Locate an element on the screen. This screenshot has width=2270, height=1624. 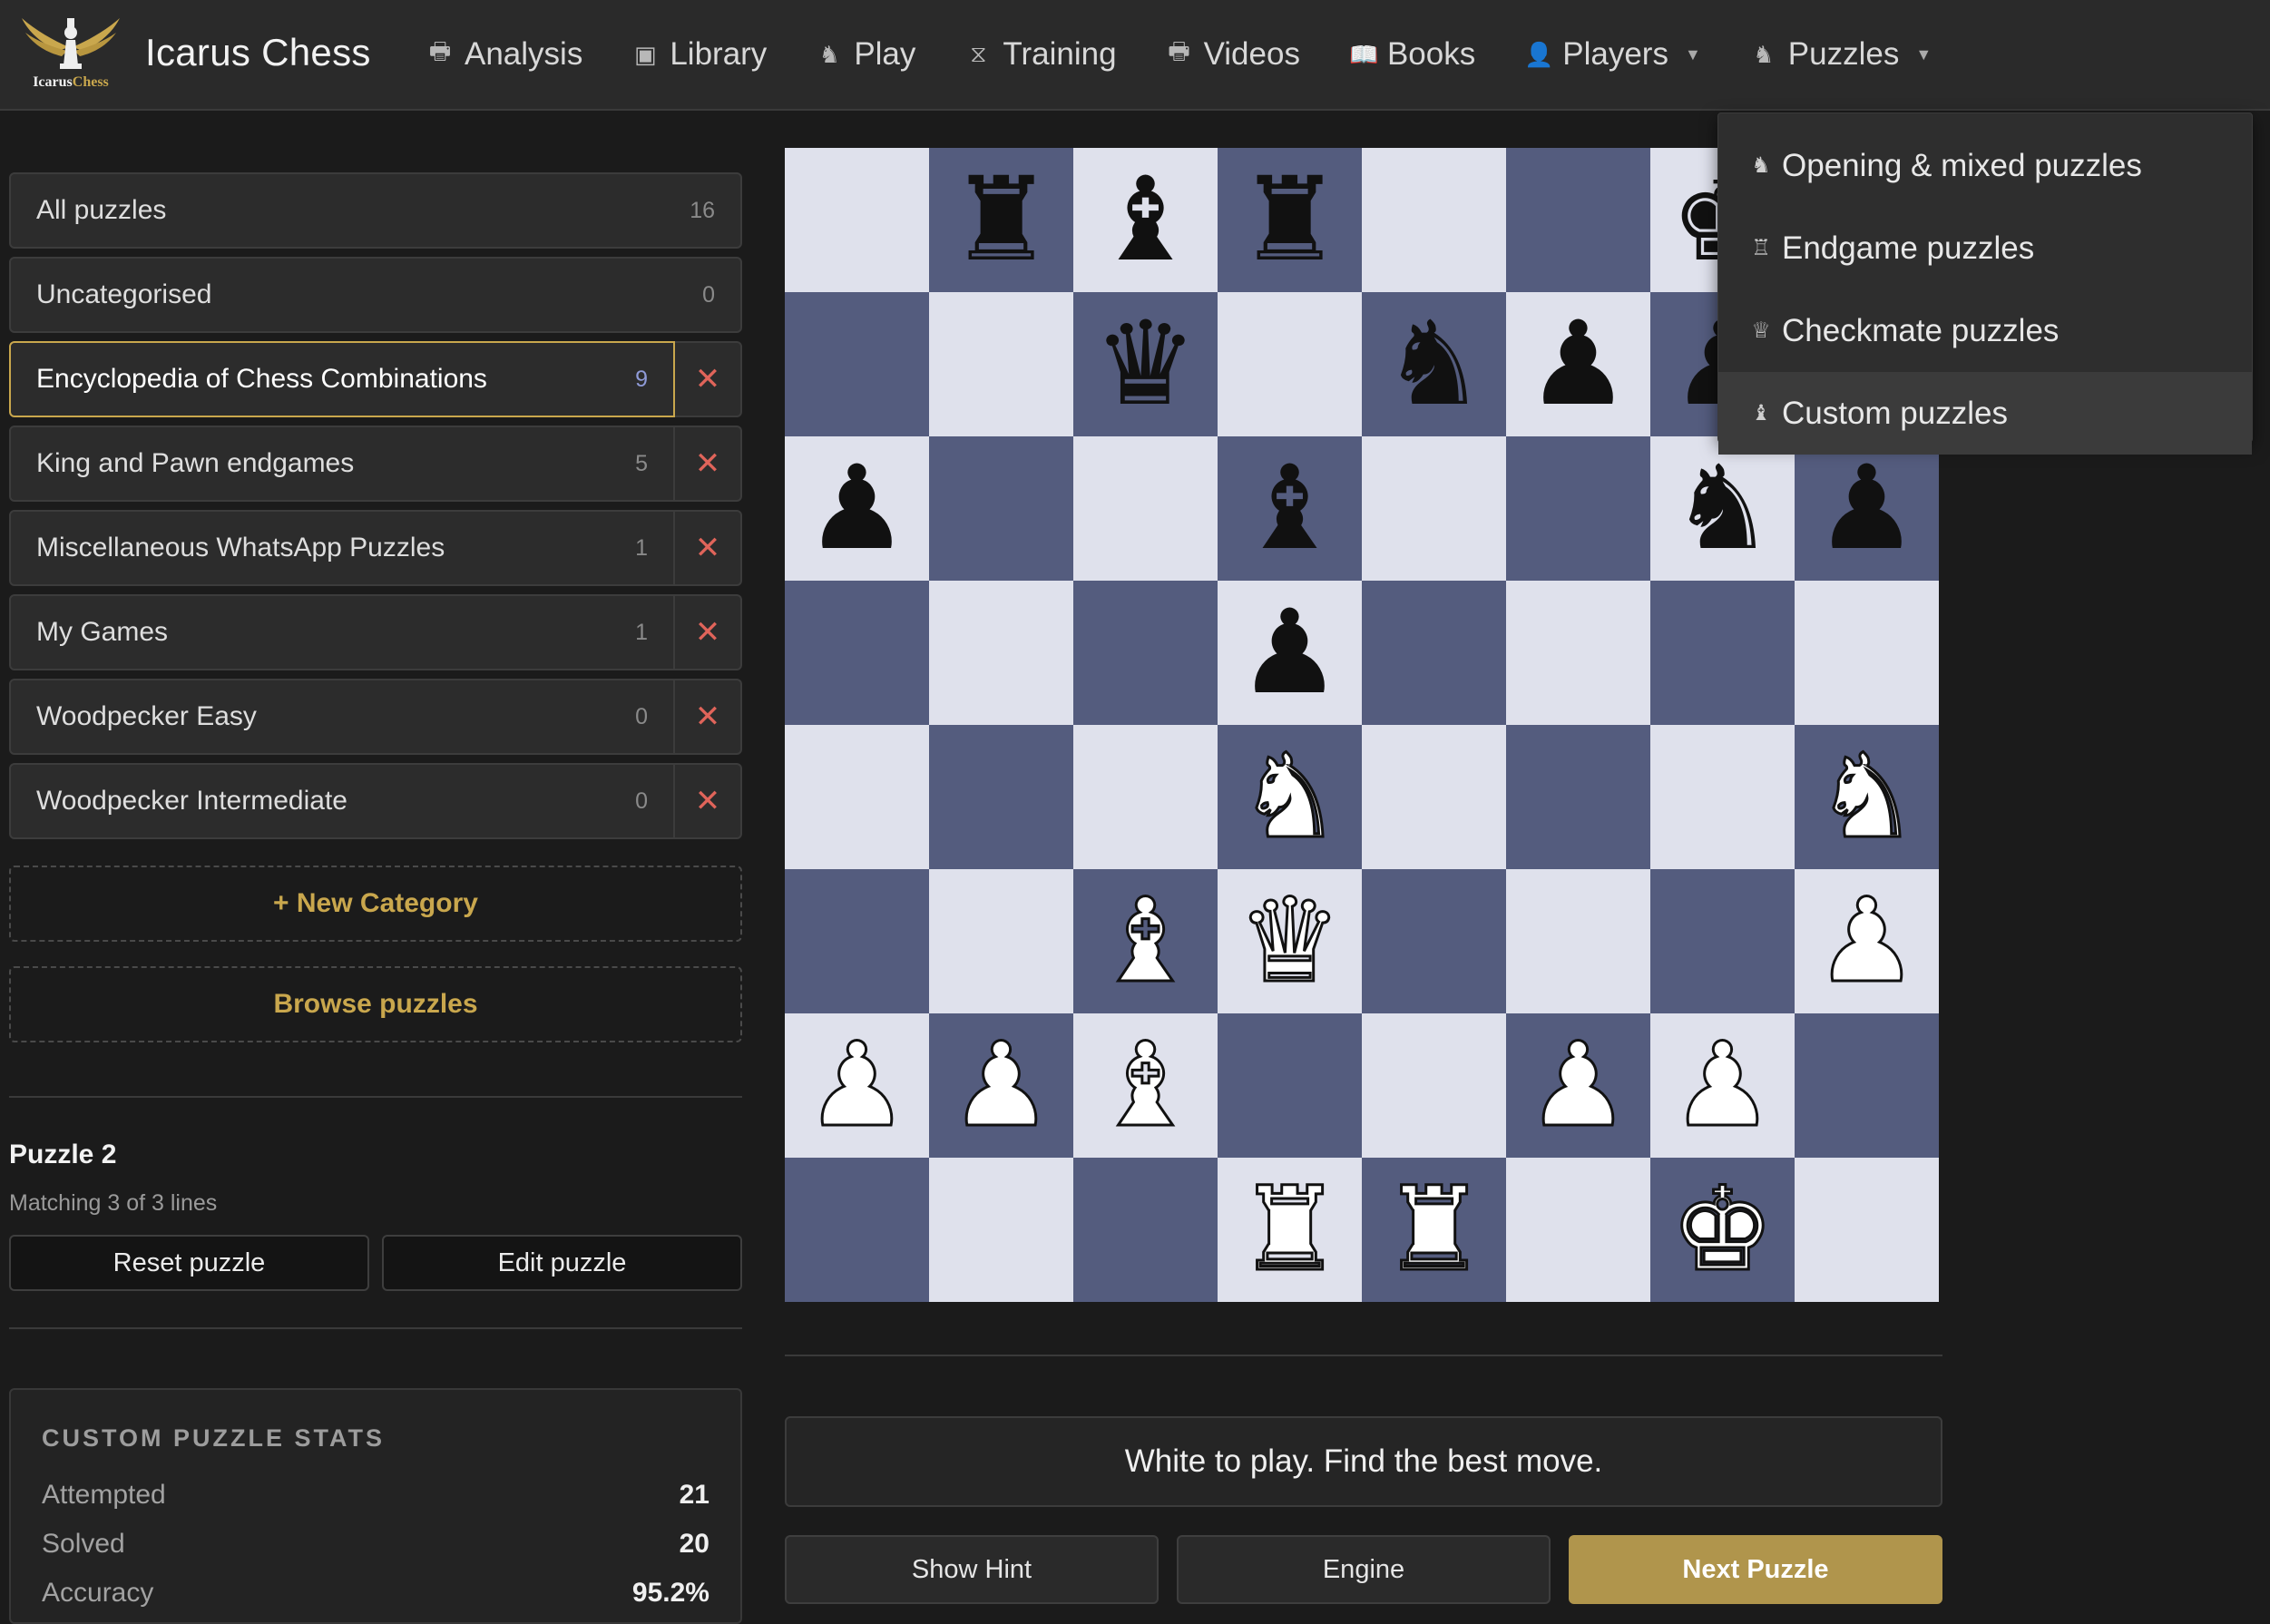
white-rook-piece: ♜ is located at coordinates (1290, 1229).